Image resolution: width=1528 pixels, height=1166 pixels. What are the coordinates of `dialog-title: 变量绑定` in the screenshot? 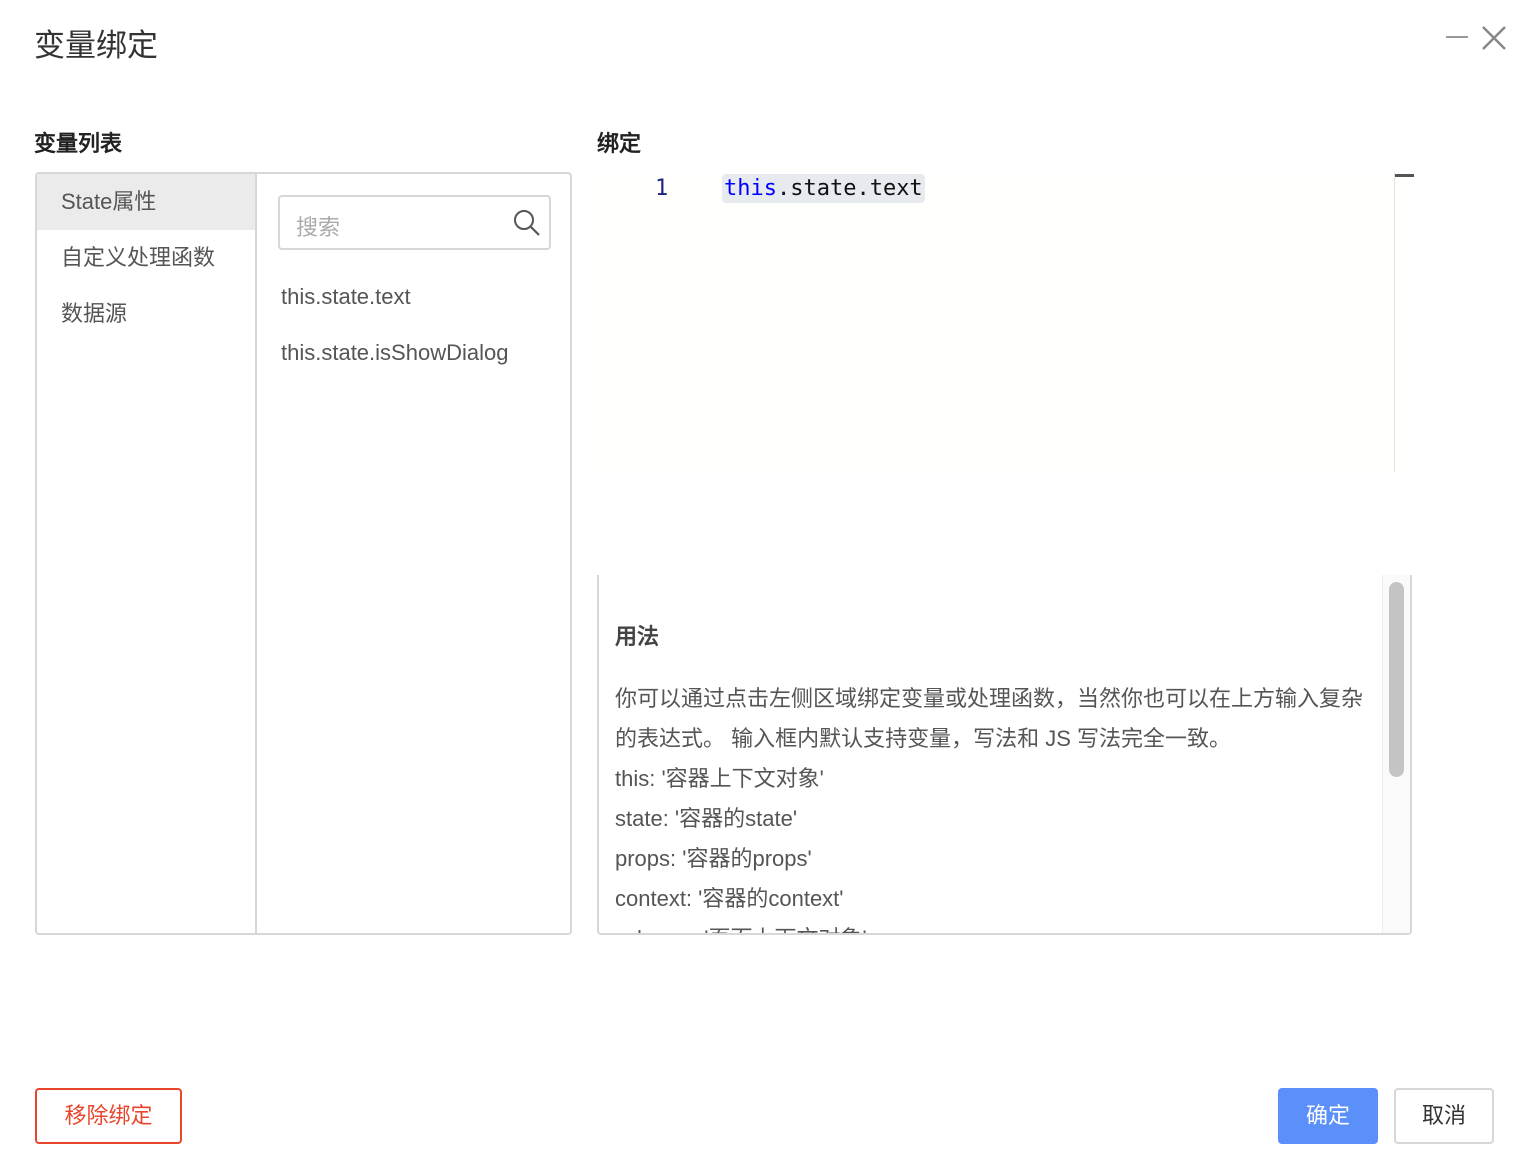 It's located at (96, 45).